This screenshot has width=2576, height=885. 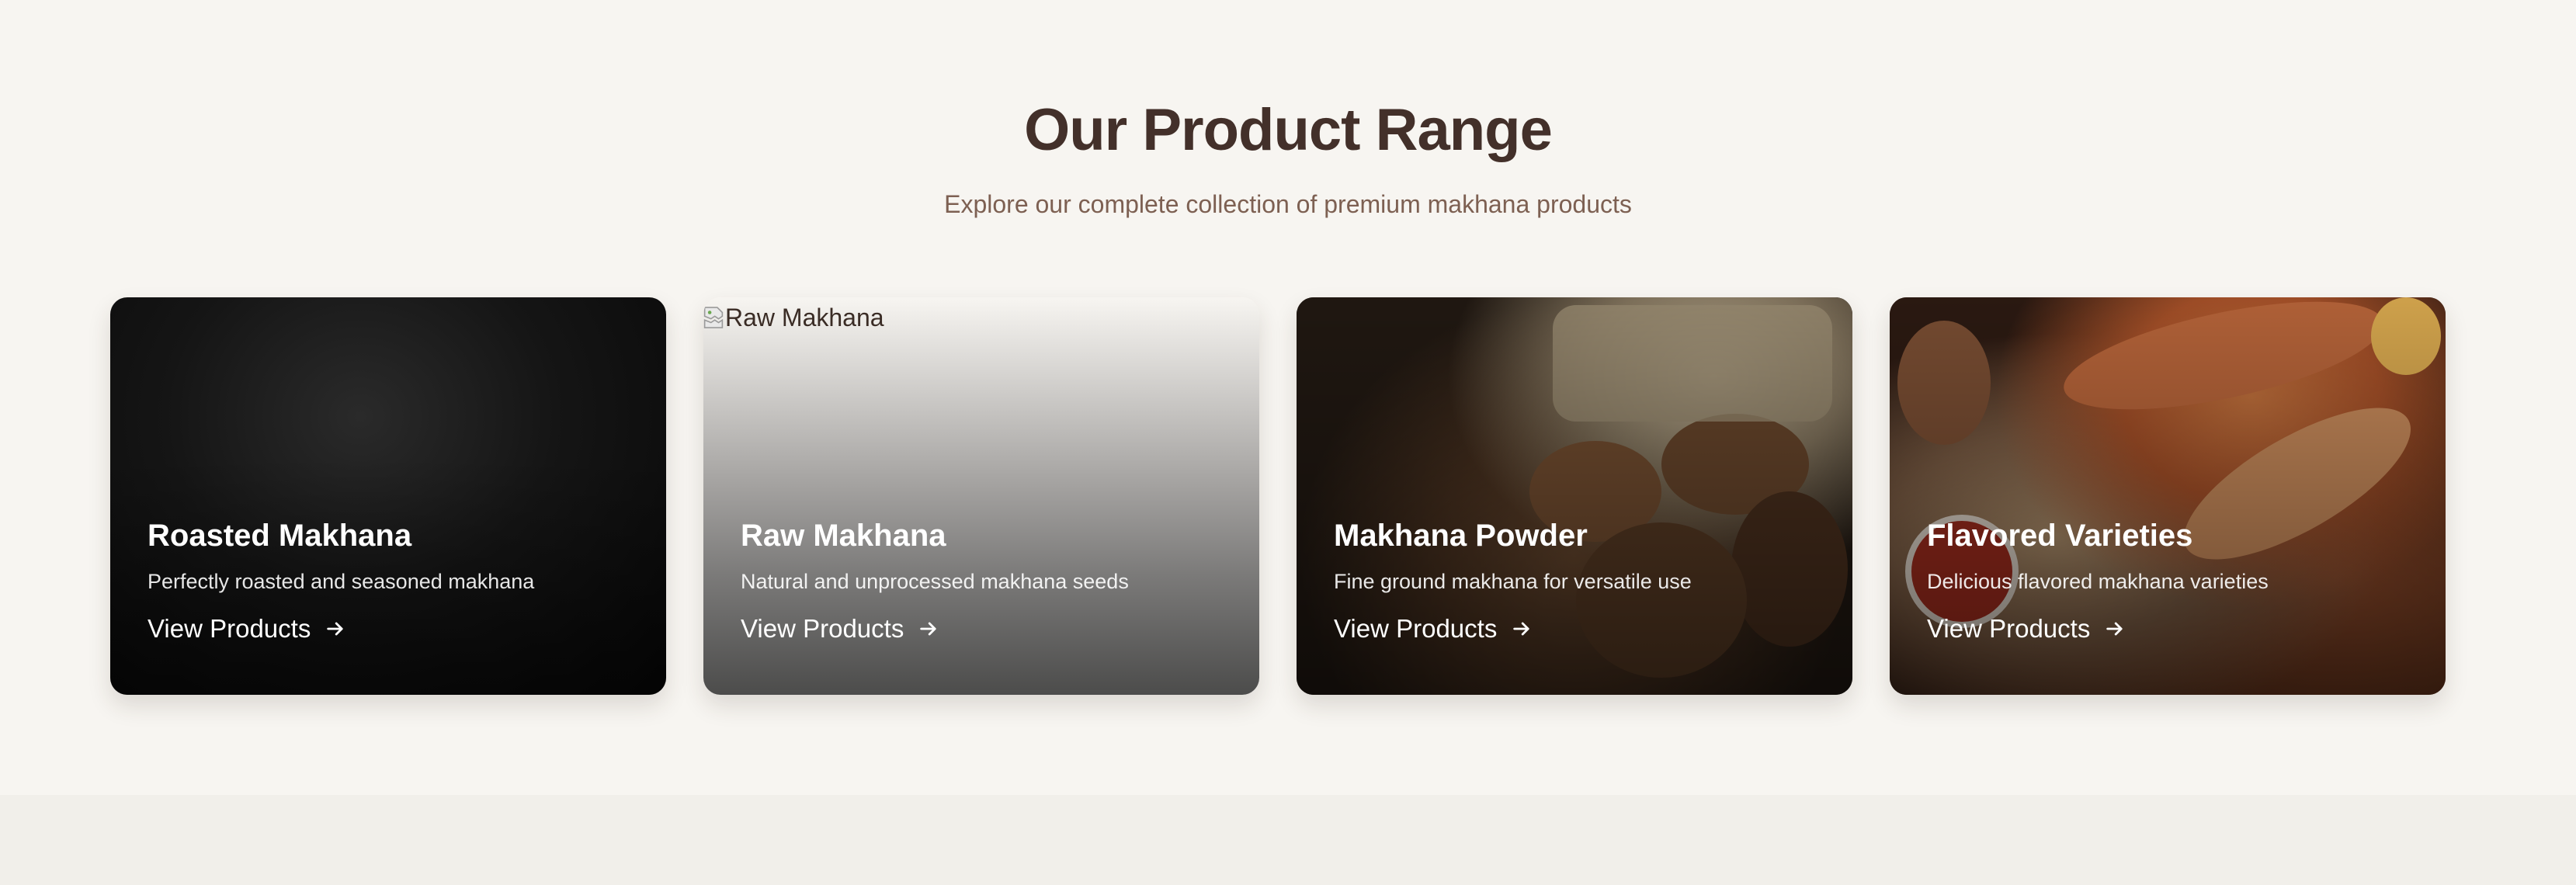 I want to click on broken-image-alt-text: Raw Makhana, so click(x=804, y=317).